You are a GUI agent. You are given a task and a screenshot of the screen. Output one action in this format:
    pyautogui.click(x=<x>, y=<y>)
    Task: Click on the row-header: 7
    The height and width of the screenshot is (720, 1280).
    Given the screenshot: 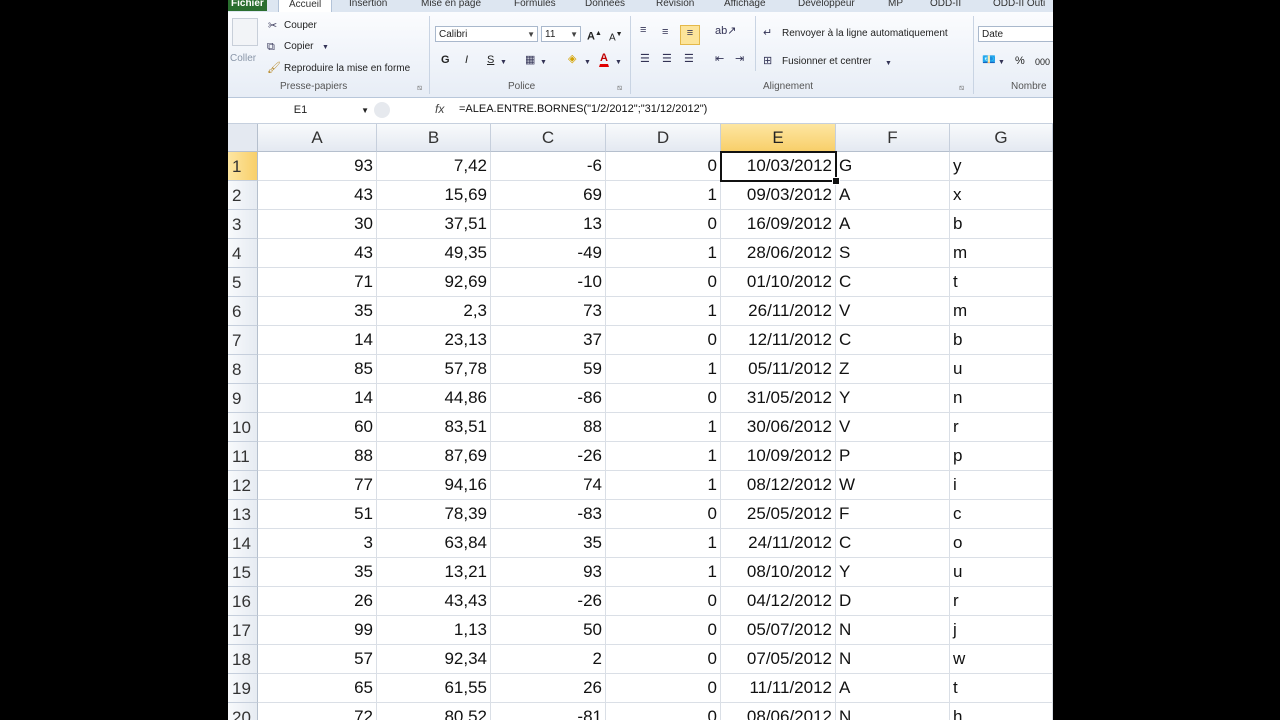 What is the action you would take?
    pyautogui.click(x=243, y=340)
    